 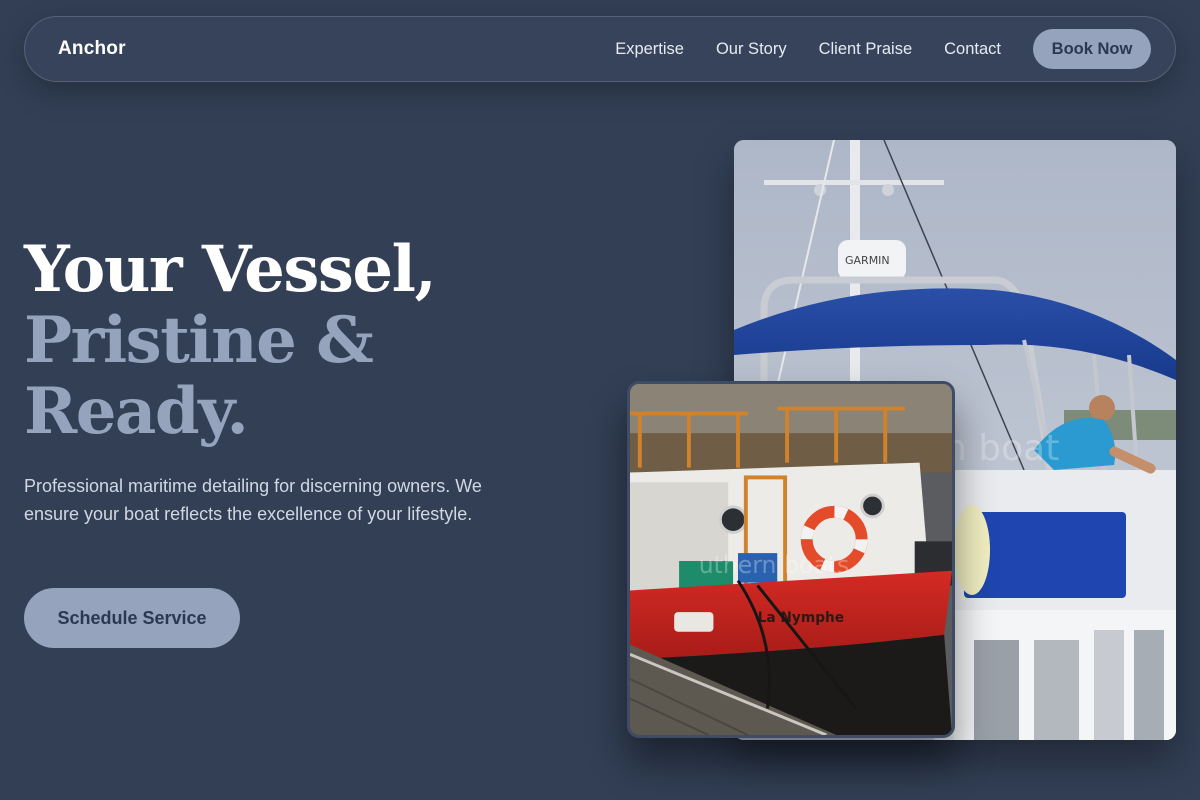 I want to click on nav-link-expertise: Expertise, so click(x=649, y=49).